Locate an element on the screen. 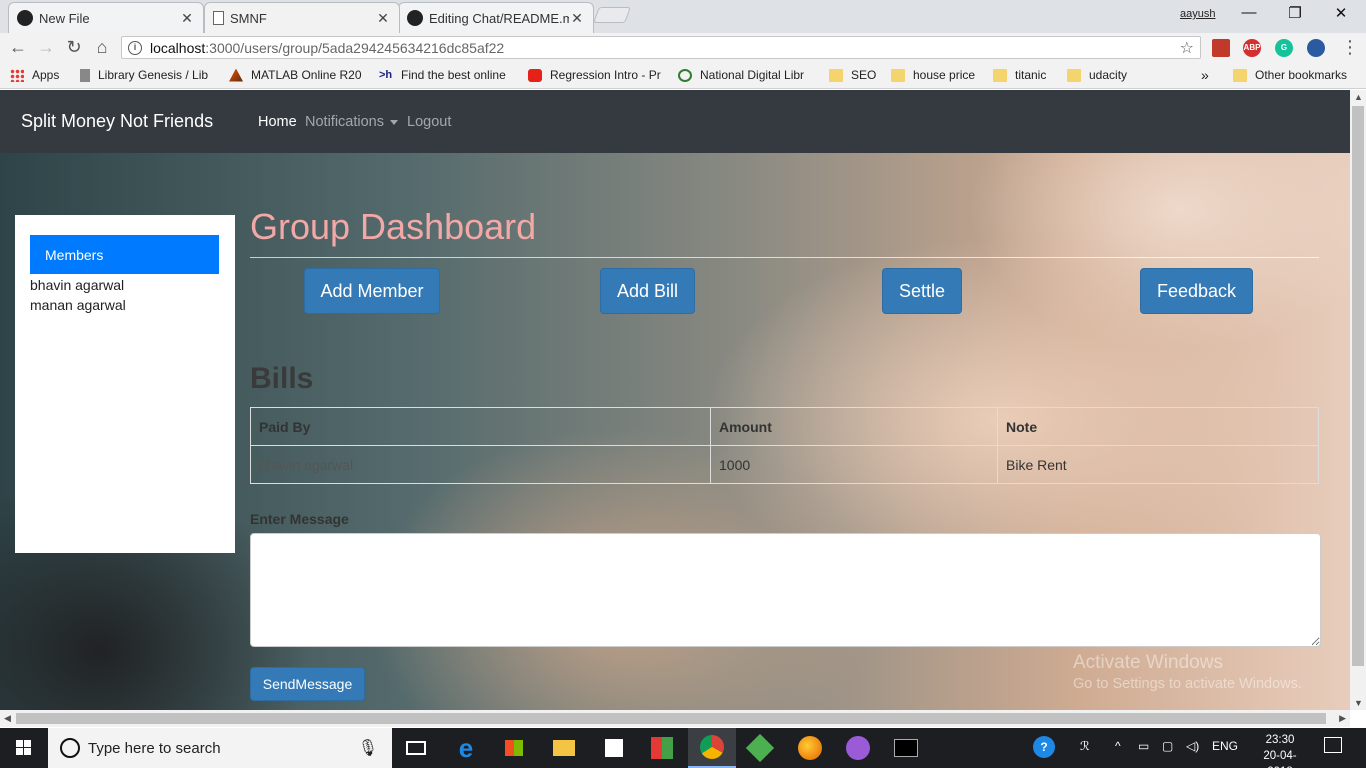 The height and width of the screenshot is (768, 1366). cell-note: Bike Rent is located at coordinates (1158, 464).